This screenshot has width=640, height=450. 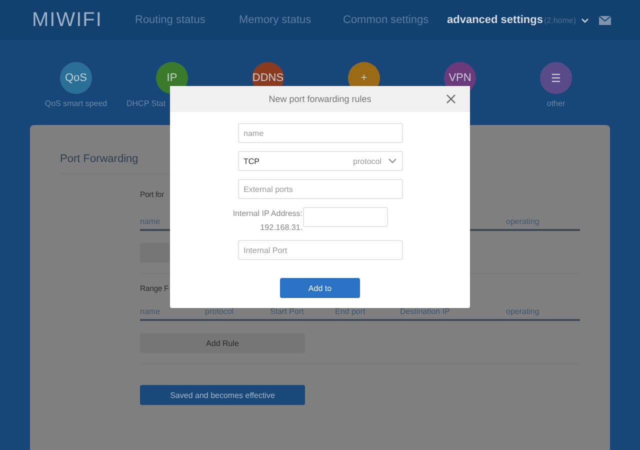 What do you see at coordinates (267, 213) in the screenshot?
I see `field-label: Internal IP Address:` at bounding box center [267, 213].